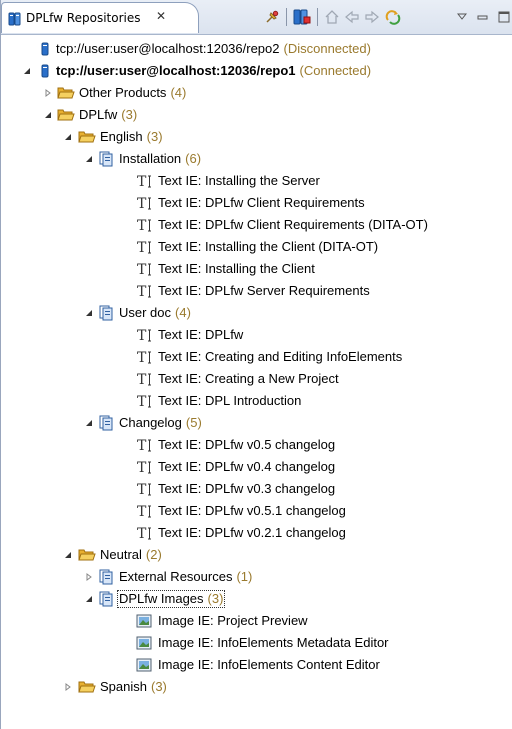 The height and width of the screenshot is (729, 512). What do you see at coordinates (233, 620) in the screenshot?
I see `image-ie-label: Image IE: Project Preview` at bounding box center [233, 620].